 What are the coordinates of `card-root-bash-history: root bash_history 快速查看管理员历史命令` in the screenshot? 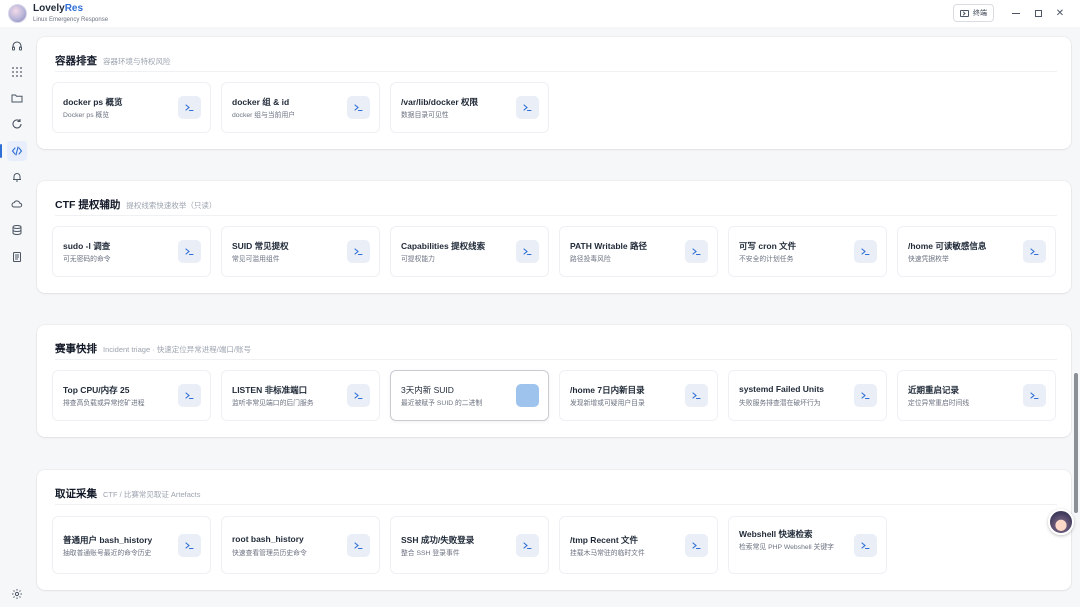 It's located at (300, 545).